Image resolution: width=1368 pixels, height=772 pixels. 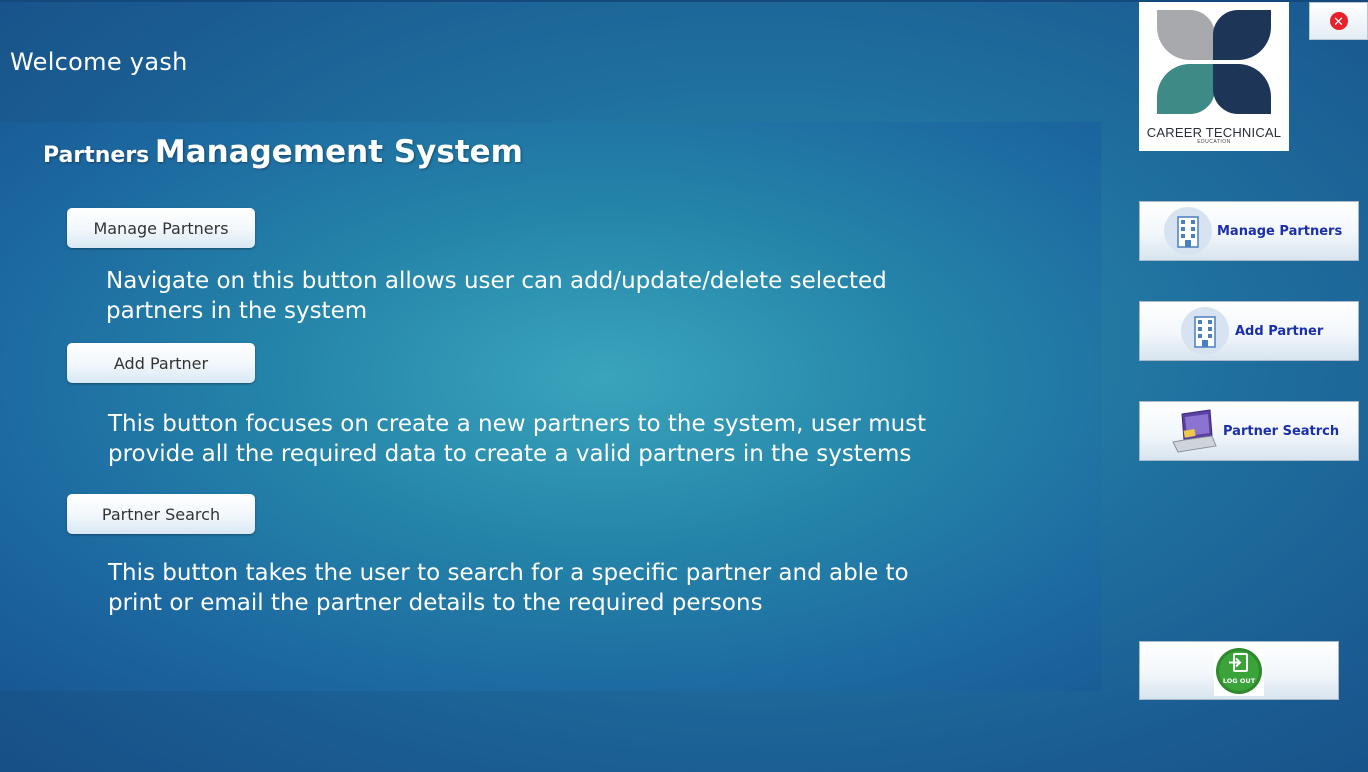 What do you see at coordinates (1279, 331) in the screenshot?
I see `sidebar-item-label: Add Partner` at bounding box center [1279, 331].